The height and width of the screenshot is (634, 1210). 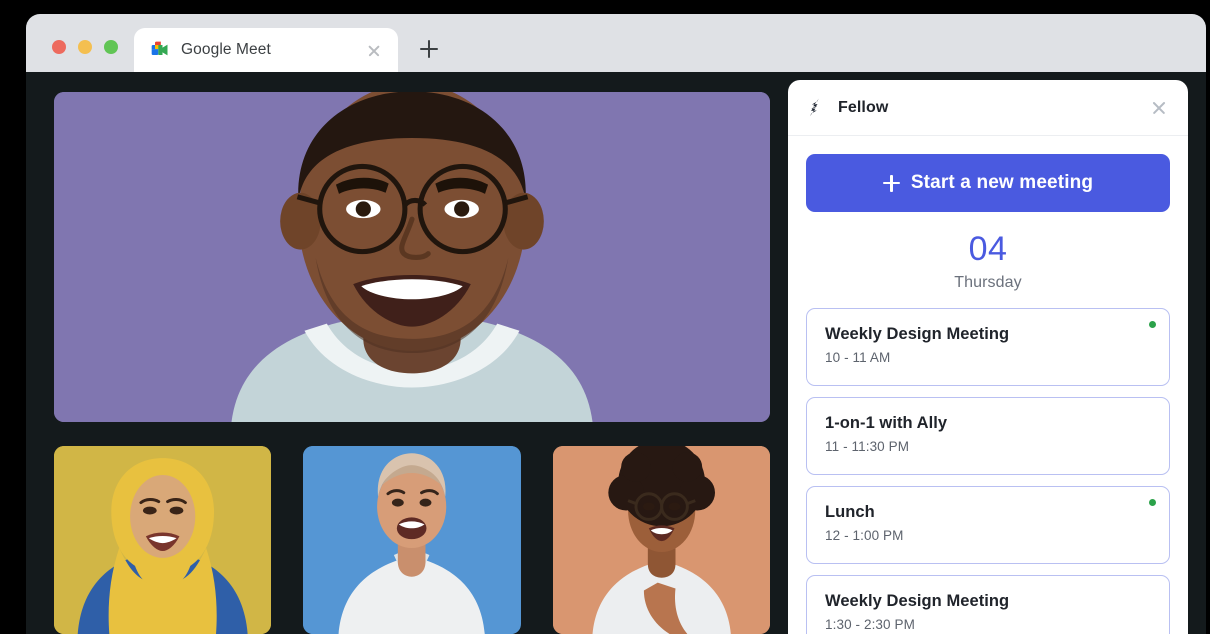 I want to click on tab-google-meet: Google Meet, so click(x=266, y=50).